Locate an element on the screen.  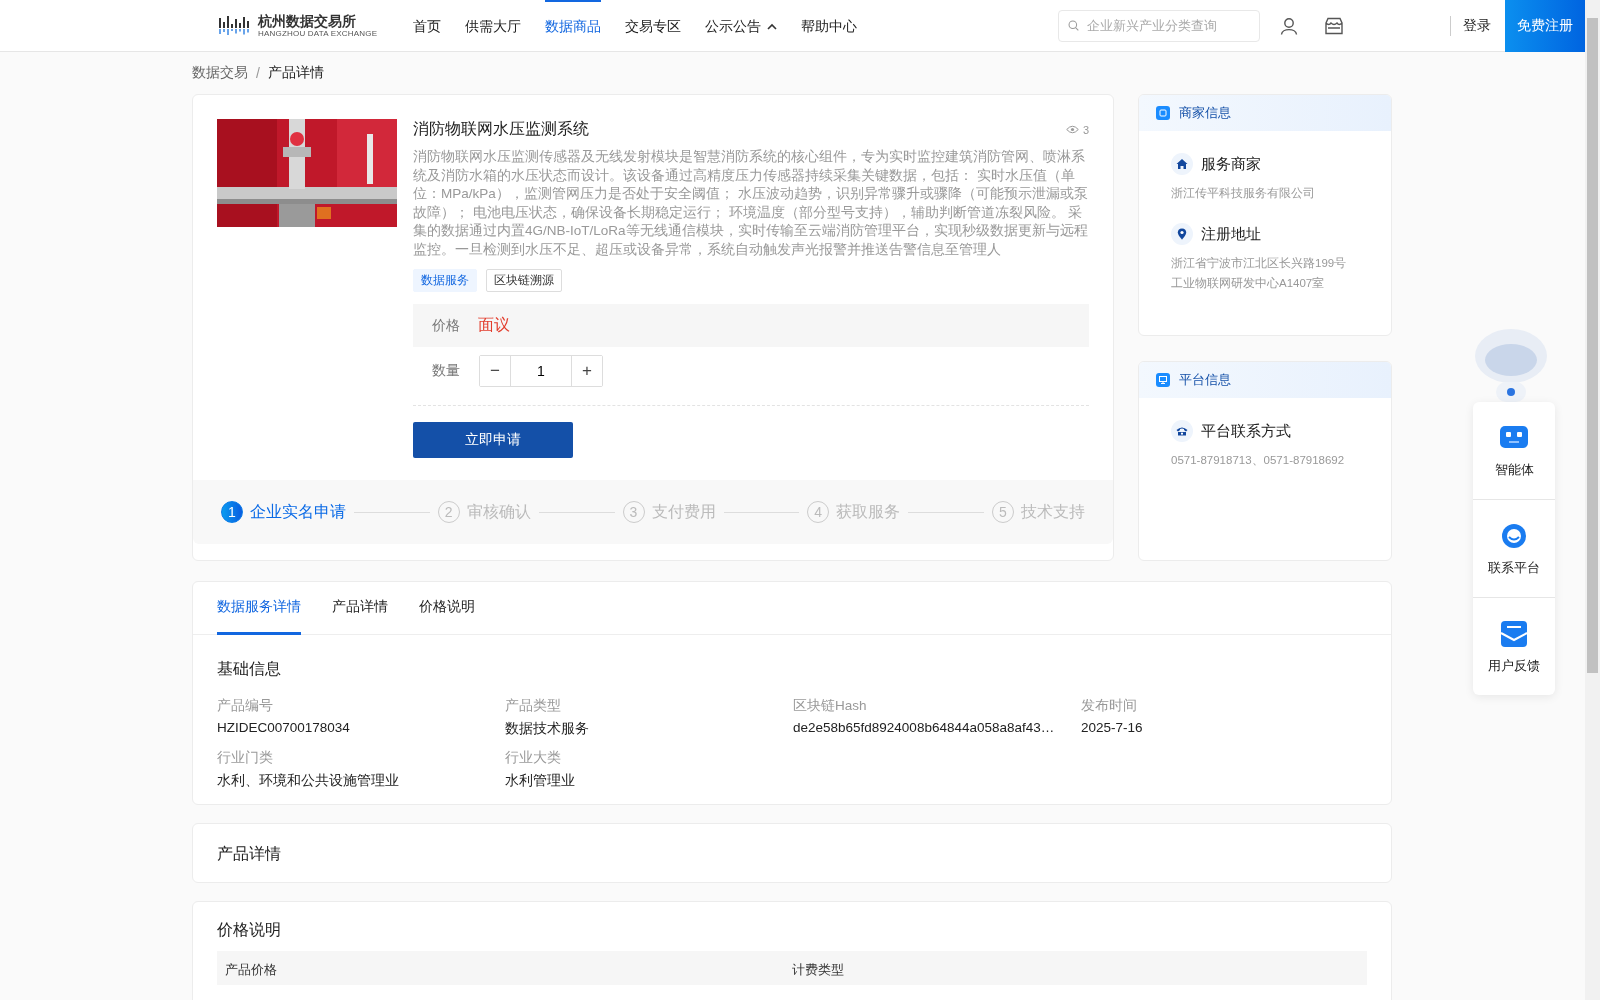
step-label: 审核确认 is located at coordinates (498, 511).